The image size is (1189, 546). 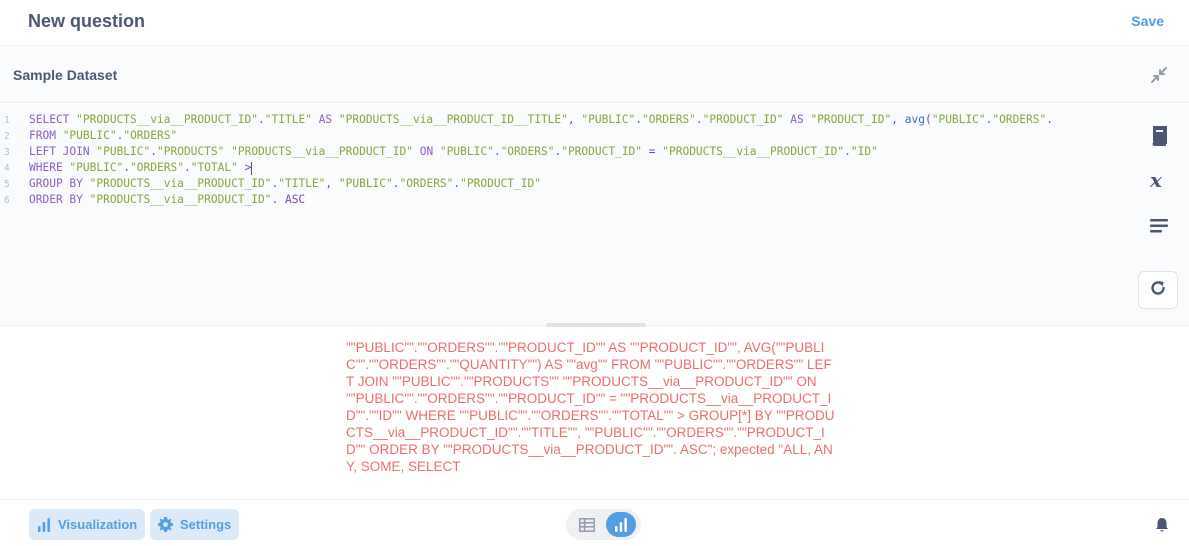 I want to click on sql-token: "TOTAL", so click(x=214, y=167).